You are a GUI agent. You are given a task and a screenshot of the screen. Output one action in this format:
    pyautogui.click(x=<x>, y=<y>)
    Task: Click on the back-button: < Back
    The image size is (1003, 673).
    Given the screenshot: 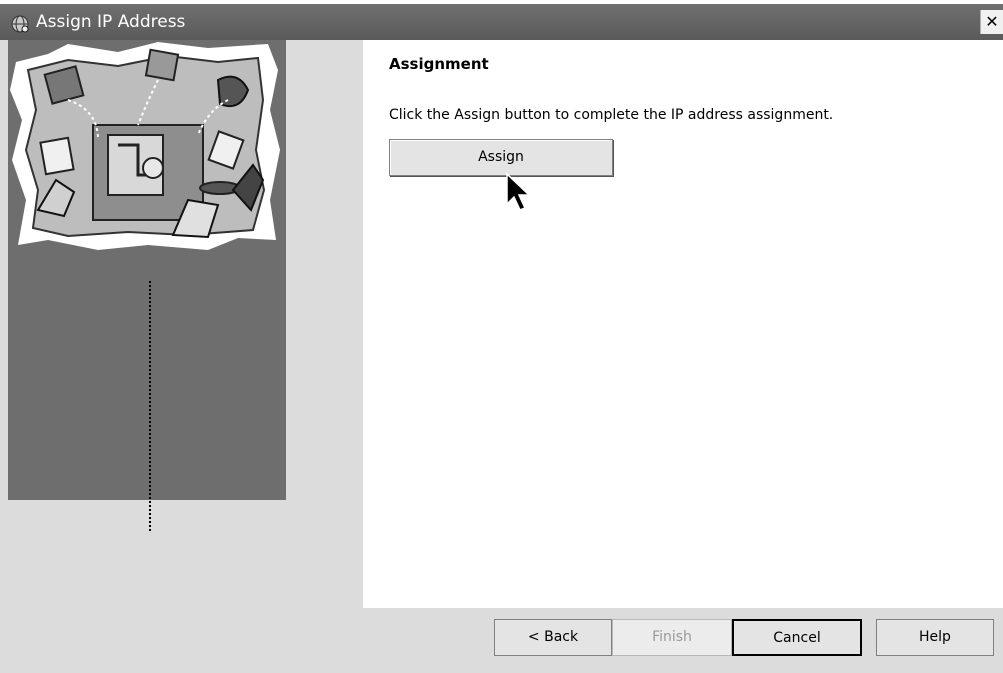 What is the action you would take?
    pyautogui.click(x=553, y=637)
    